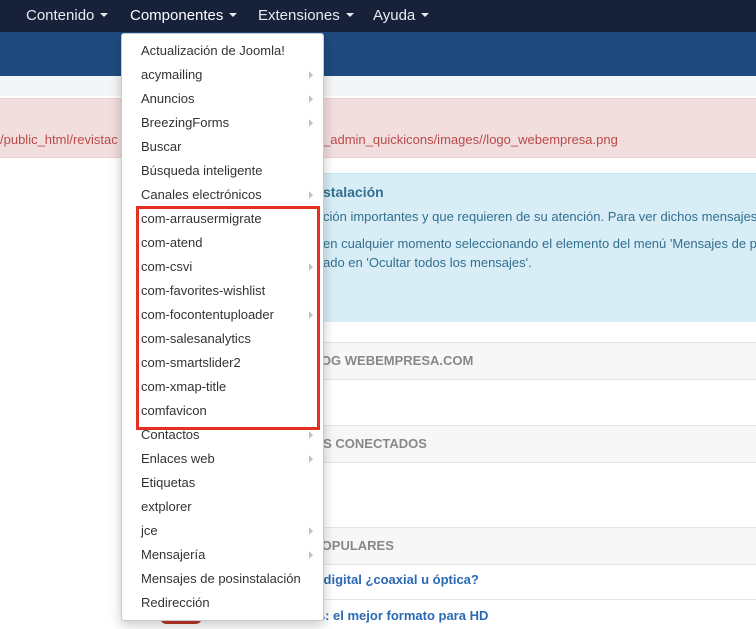 The width and height of the screenshot is (756, 629). I want to click on menu-item-com-salesanalytics: com-salesanalytics, so click(222, 339).